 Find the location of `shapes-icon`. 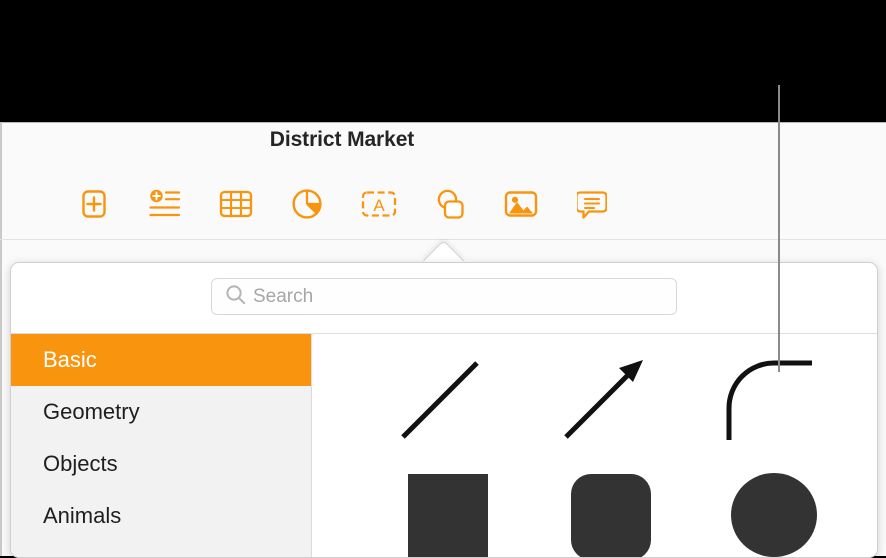

shapes-icon is located at coordinates (450, 204).